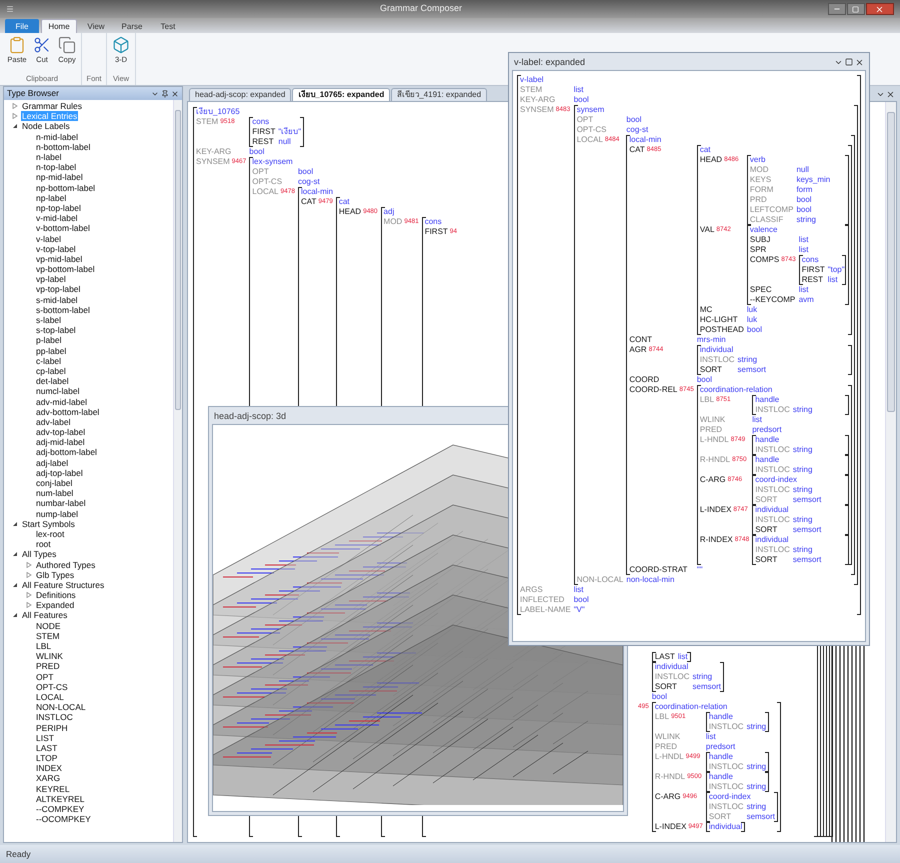 This screenshot has height=863, width=900. What do you see at coordinates (53, 789) in the screenshot?
I see `tree-item: KEYREL` at bounding box center [53, 789].